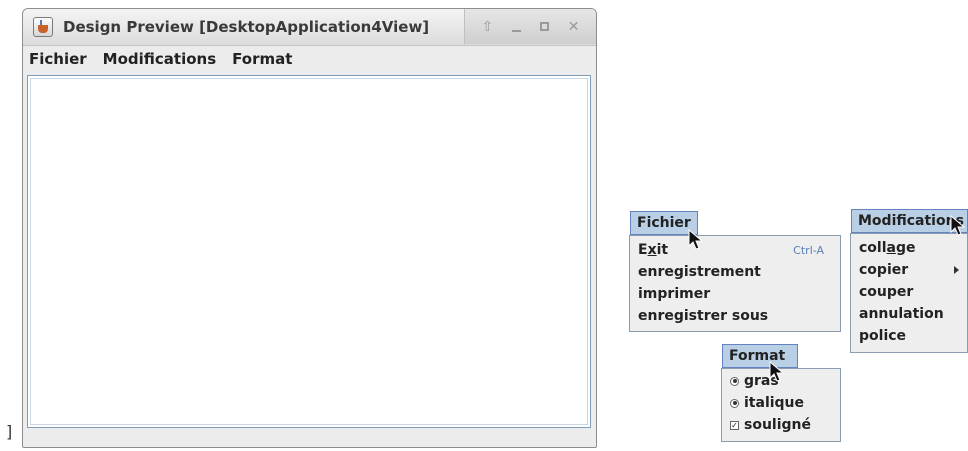  Describe the element at coordinates (735, 294) in the screenshot. I see `menu-item-imprimer: imprimer` at that location.